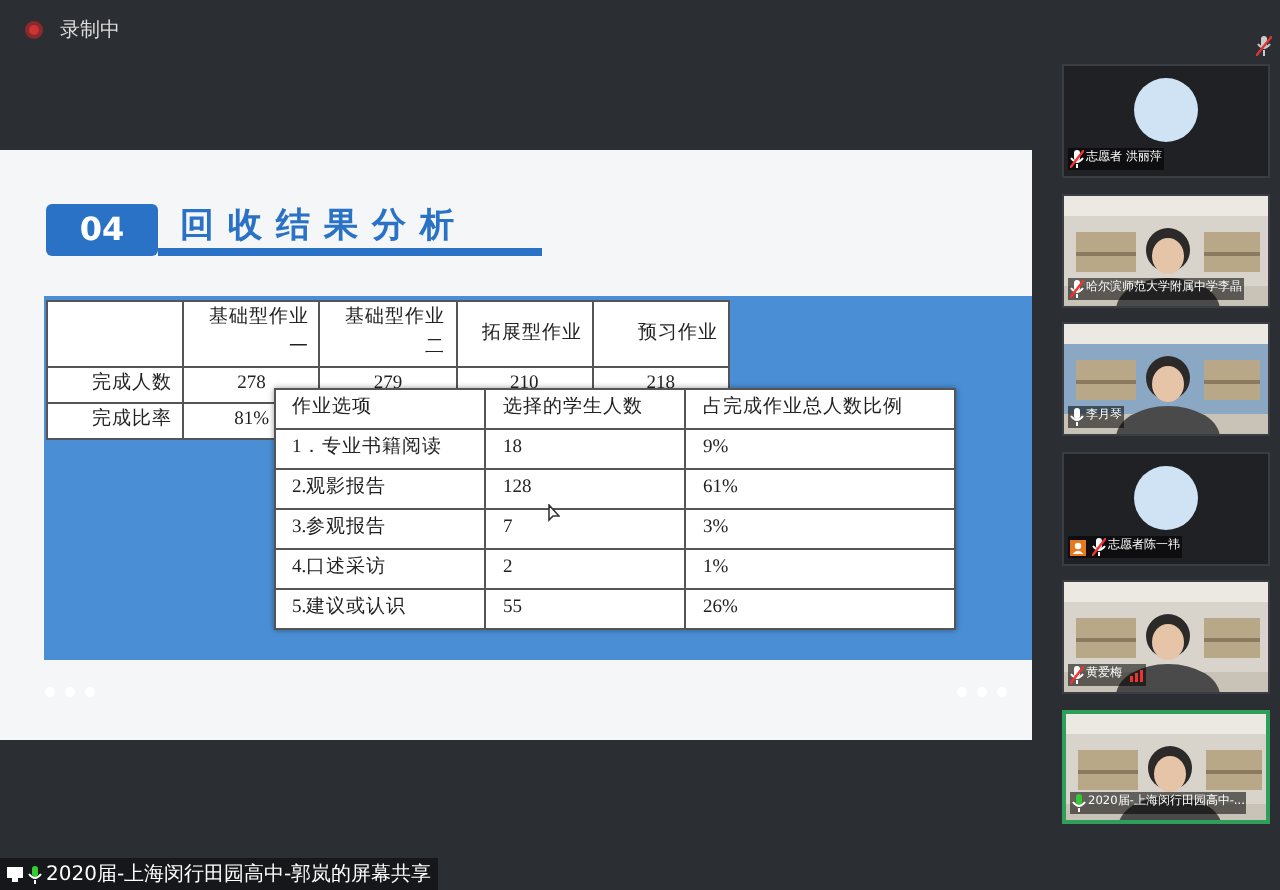  I want to click on table-cell: 3%, so click(820, 529).